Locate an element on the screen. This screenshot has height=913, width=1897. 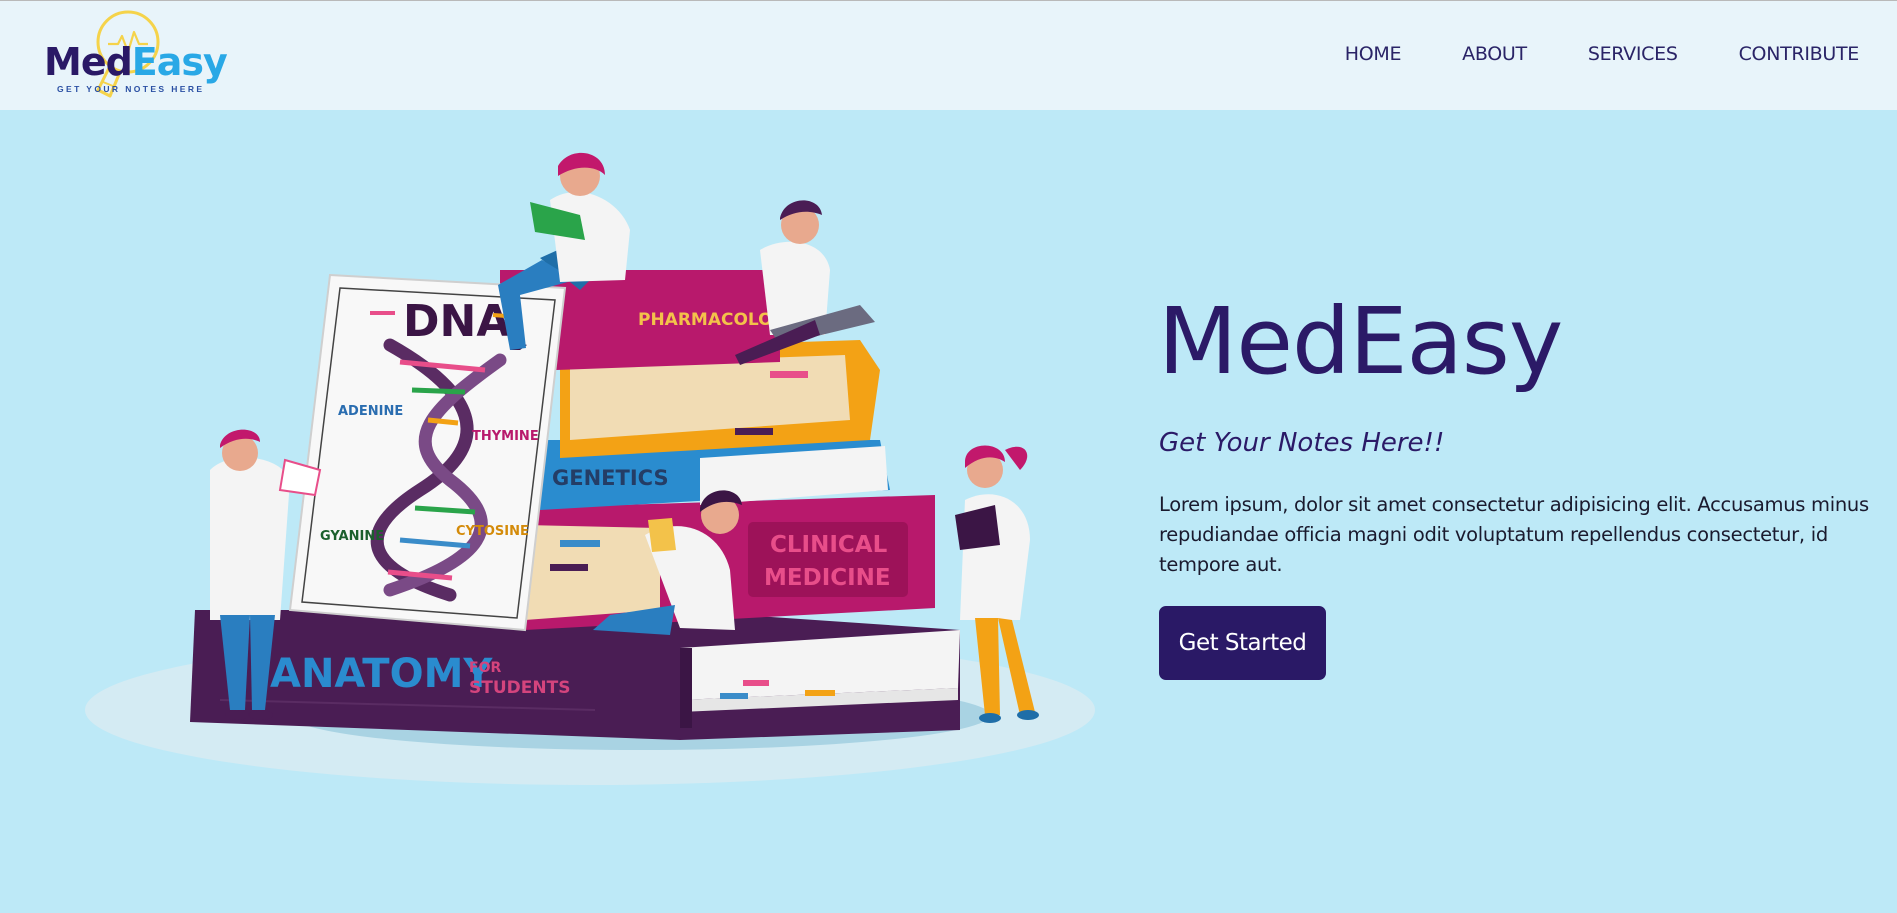
nav-services-link: SERVICES is located at coordinates (1633, 54).